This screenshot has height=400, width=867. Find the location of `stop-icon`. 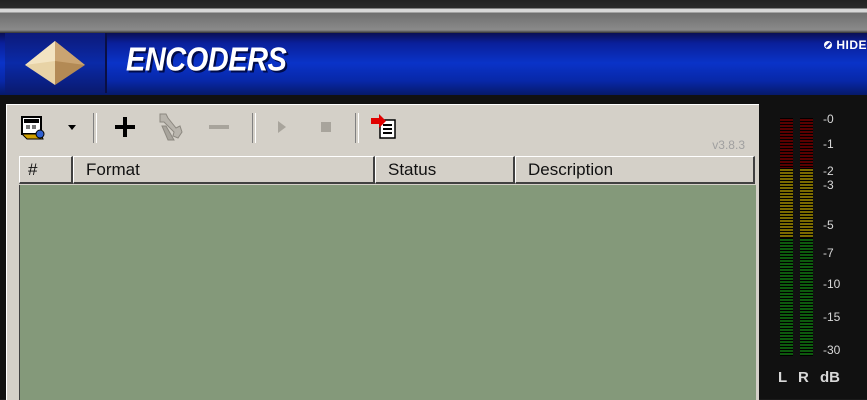

stop-icon is located at coordinates (326, 127).